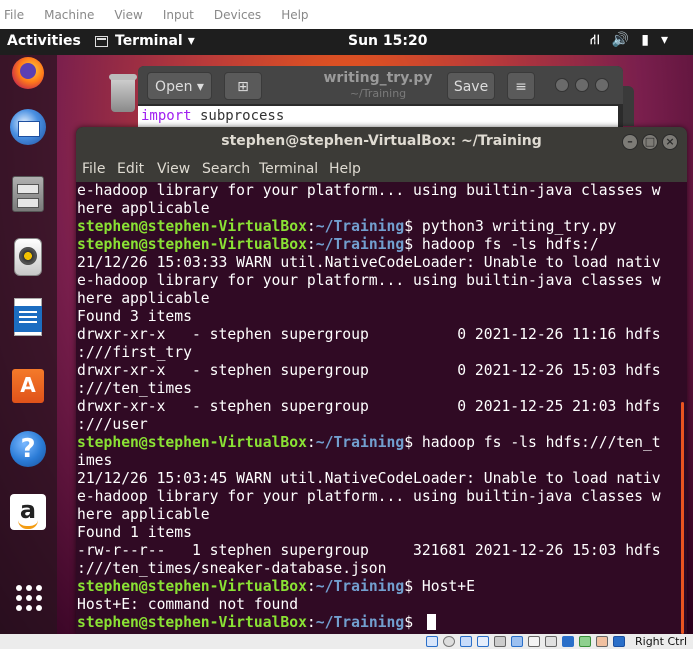 The height and width of the screenshot is (649, 693). I want to click on host-key-label: Right Ctrl, so click(661, 641).